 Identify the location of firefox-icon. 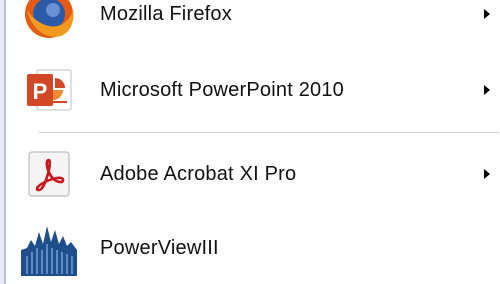
(49, 21).